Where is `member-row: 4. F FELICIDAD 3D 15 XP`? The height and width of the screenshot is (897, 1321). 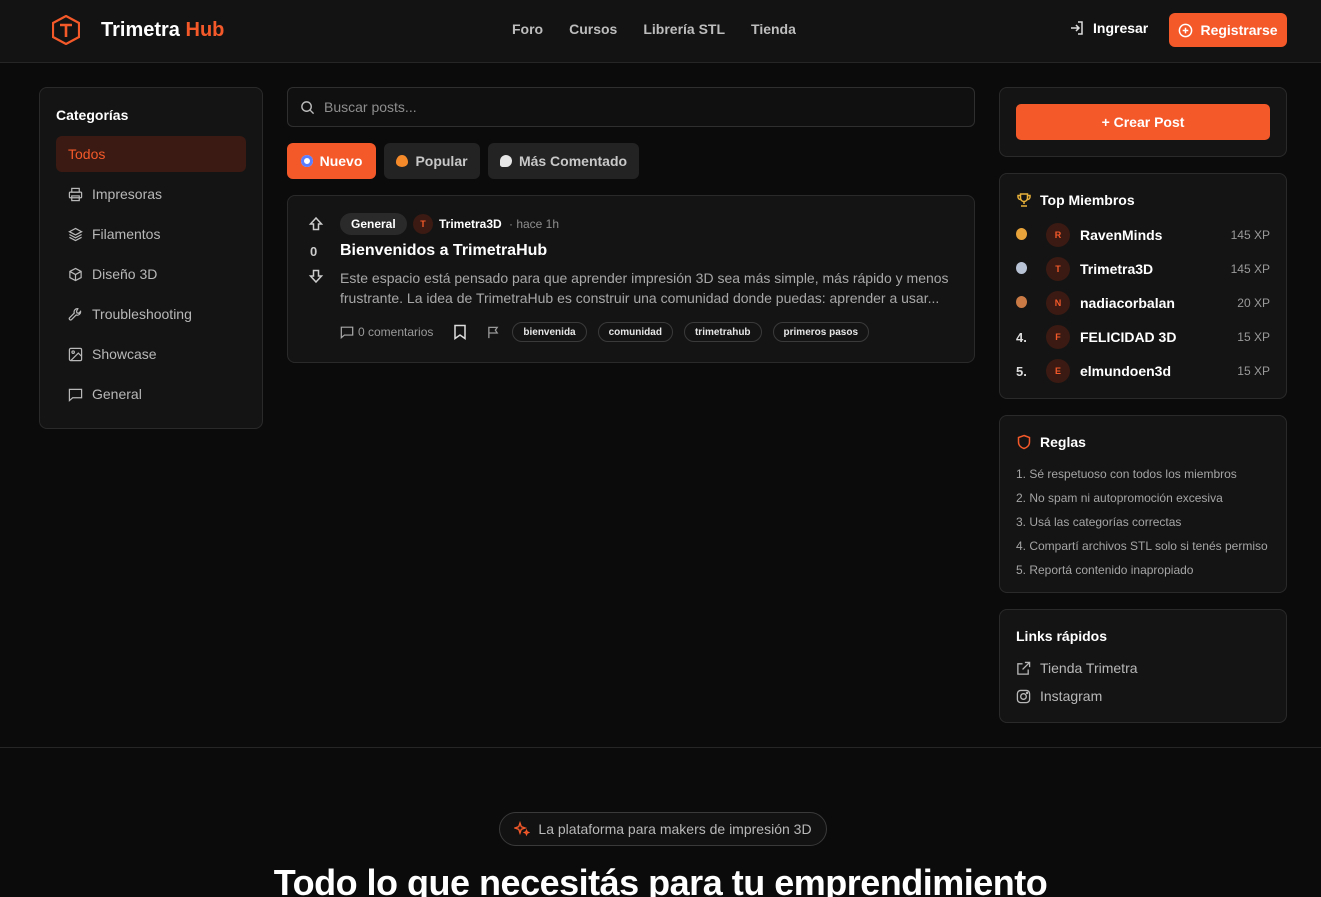
member-row: 4. F FELICIDAD 3D 15 XP is located at coordinates (1143, 337).